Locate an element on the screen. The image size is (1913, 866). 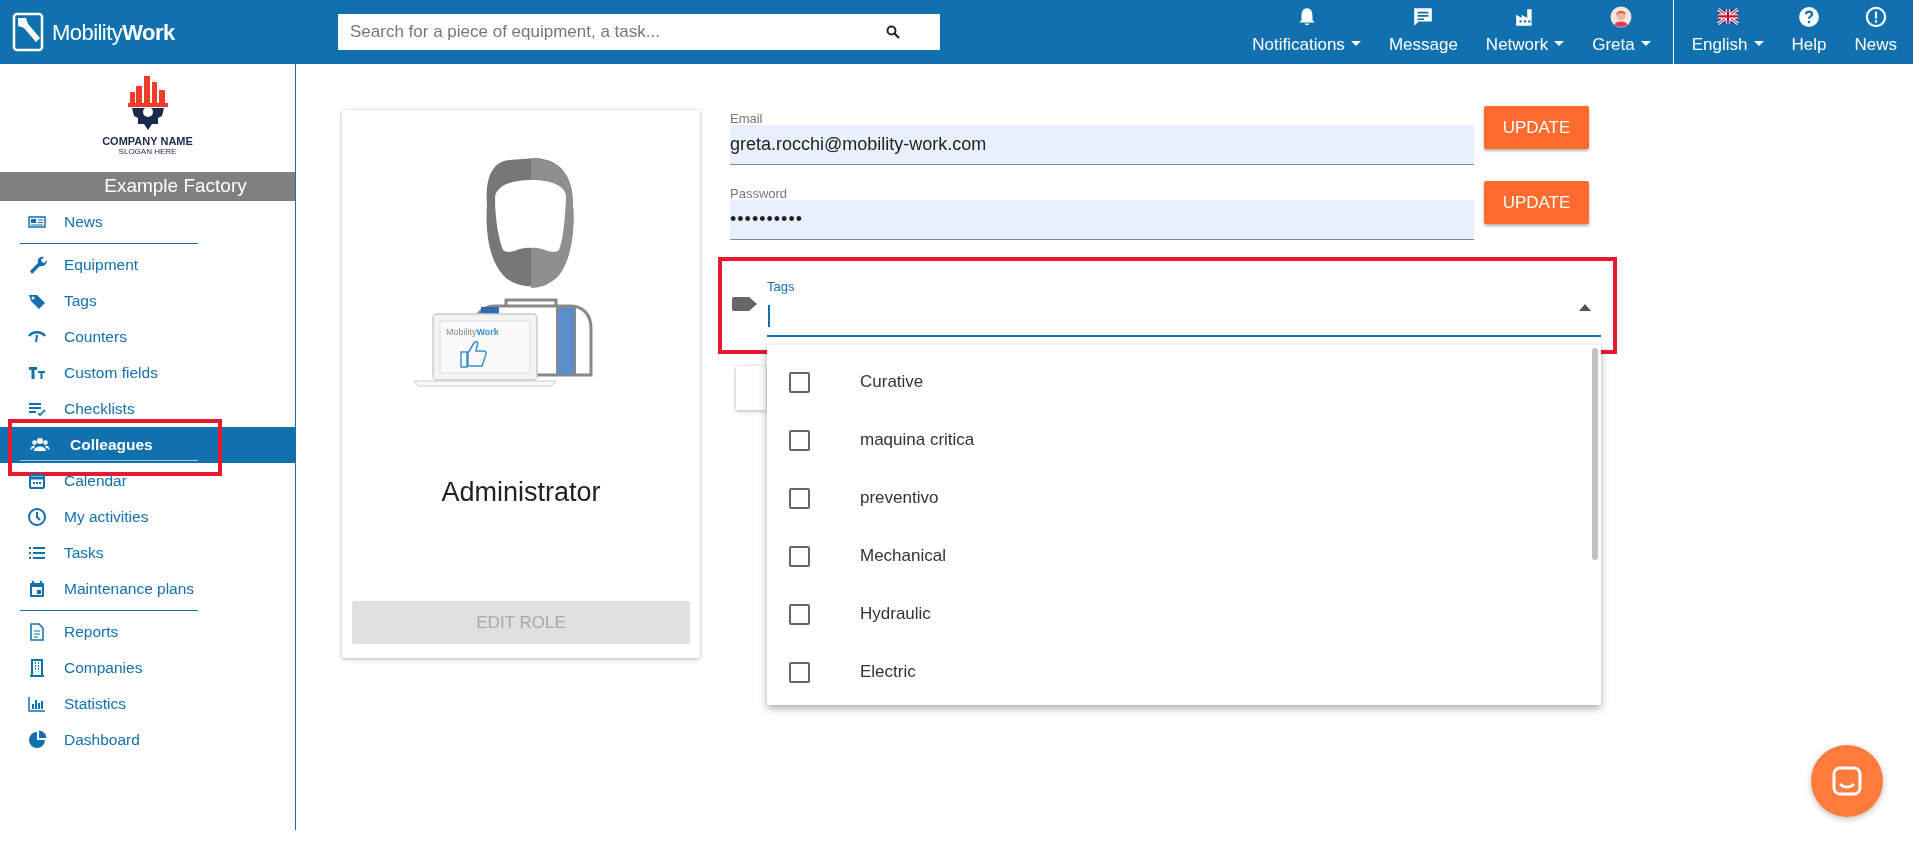
laptop-logo-text: MobilityWork is located at coordinates (472, 332).